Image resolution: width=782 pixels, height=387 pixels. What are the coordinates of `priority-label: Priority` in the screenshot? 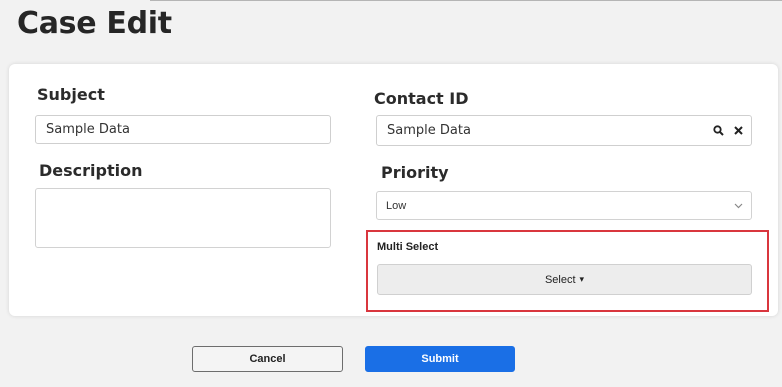 It's located at (415, 172).